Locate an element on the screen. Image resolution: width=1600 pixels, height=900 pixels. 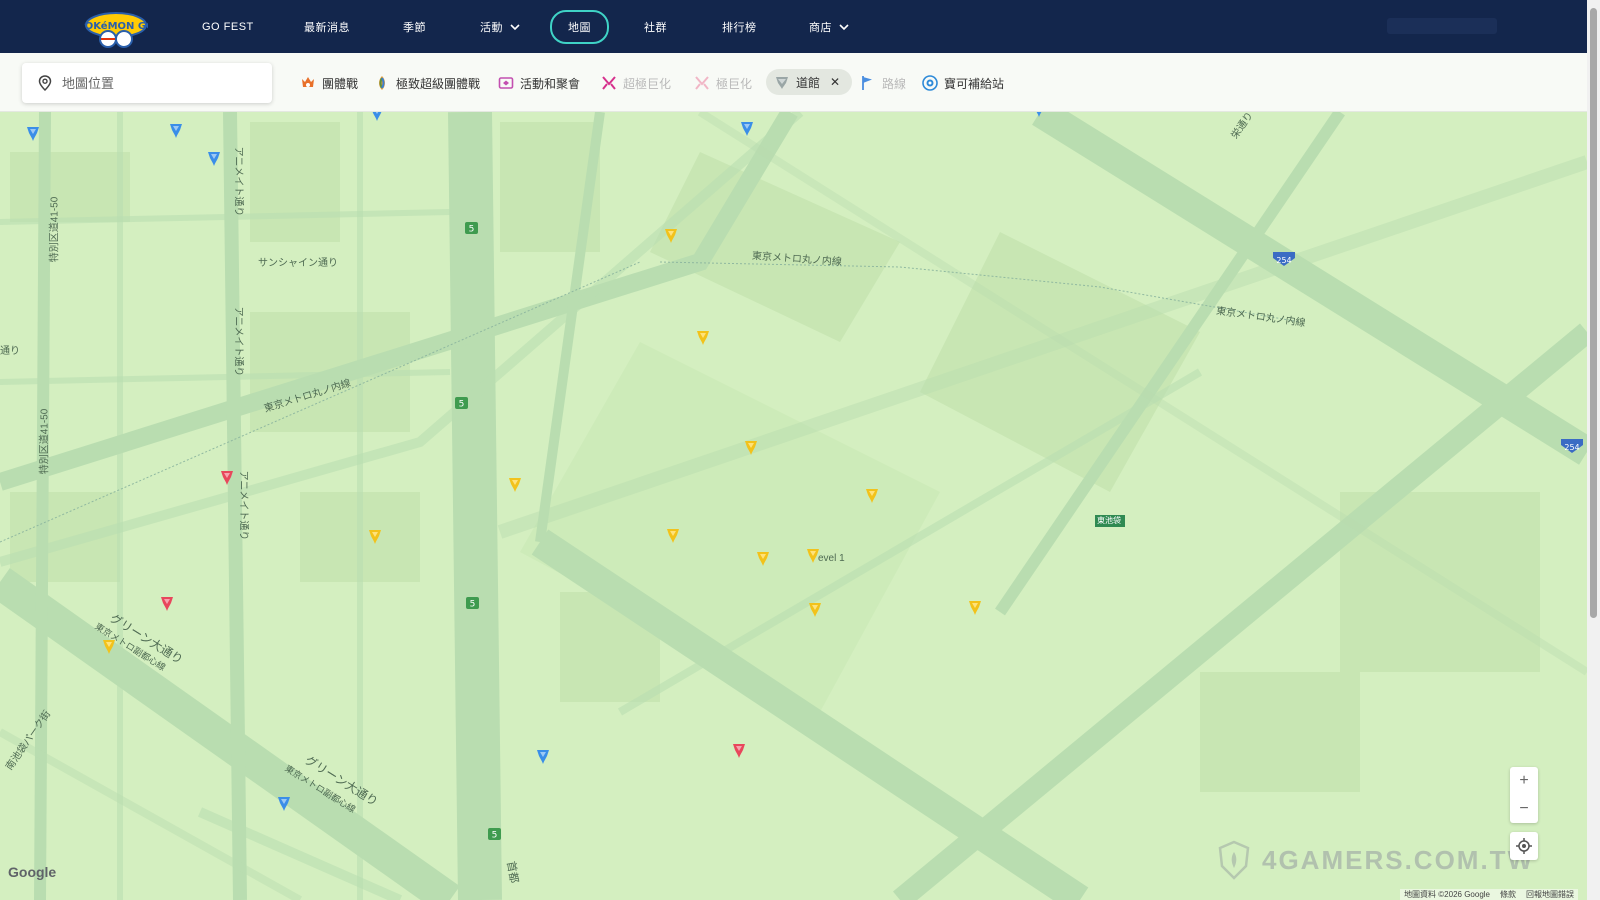
filter-mega-raid: 極致超級團體戰 is located at coordinates (427, 83).